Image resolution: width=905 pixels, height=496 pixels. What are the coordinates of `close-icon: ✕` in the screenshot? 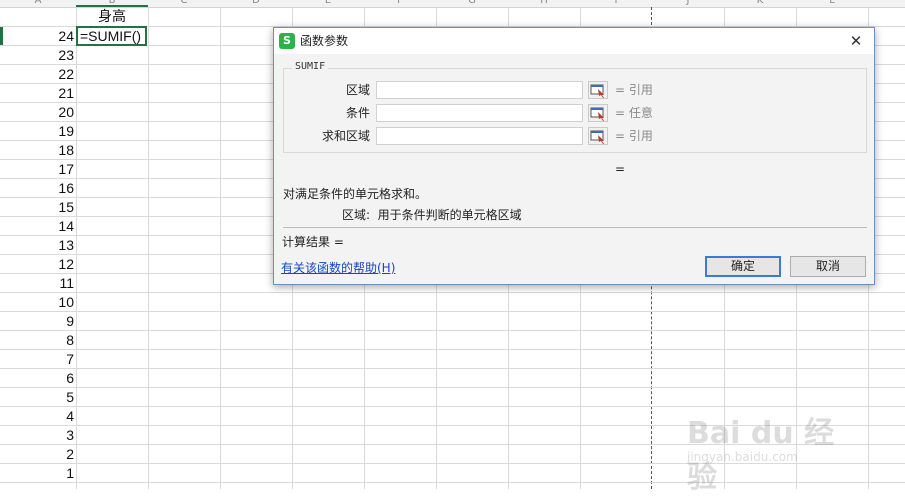 It's located at (856, 41).